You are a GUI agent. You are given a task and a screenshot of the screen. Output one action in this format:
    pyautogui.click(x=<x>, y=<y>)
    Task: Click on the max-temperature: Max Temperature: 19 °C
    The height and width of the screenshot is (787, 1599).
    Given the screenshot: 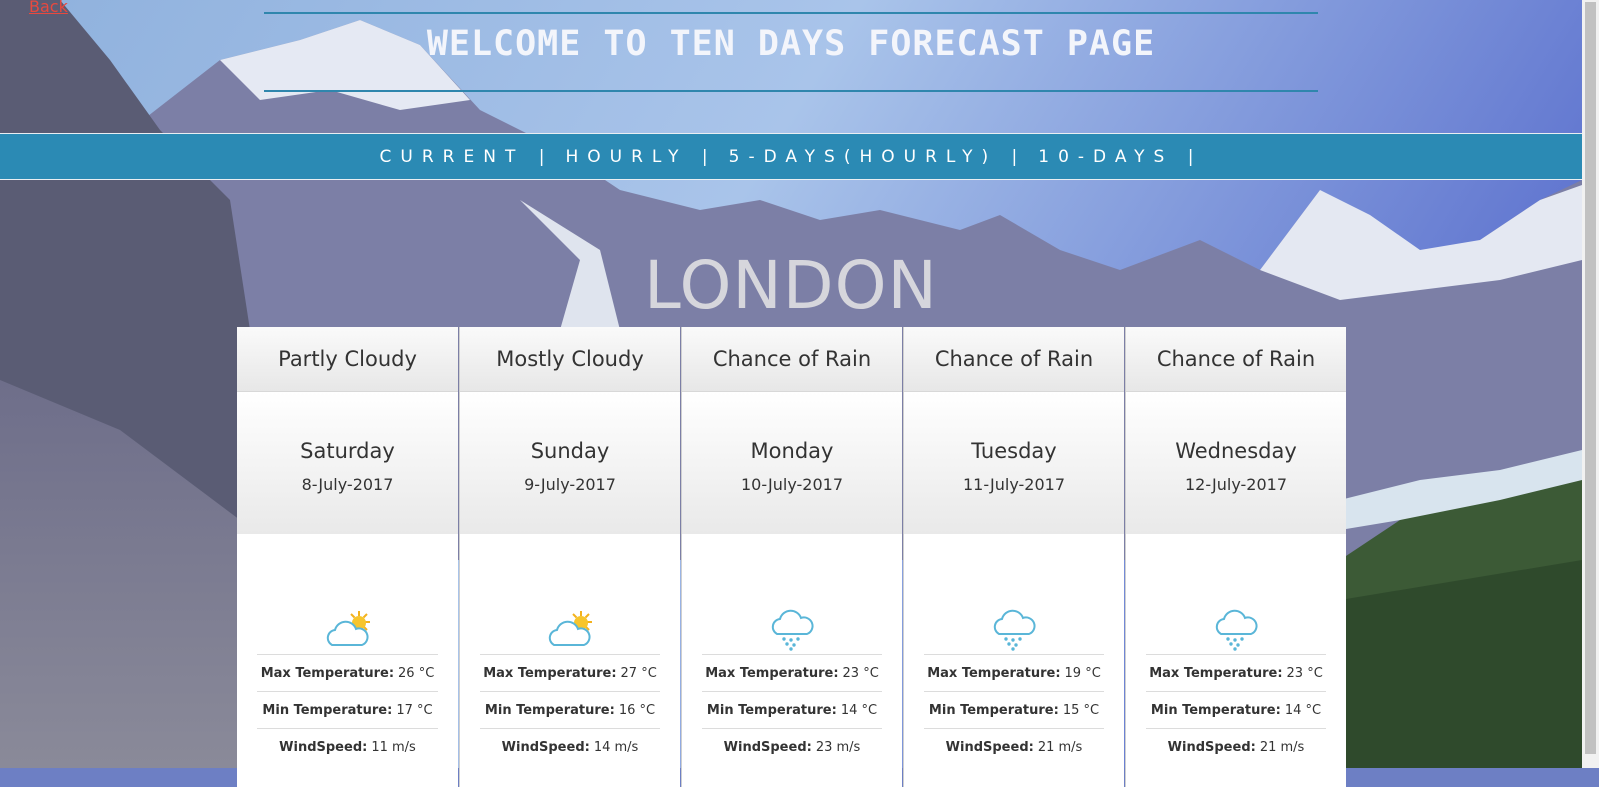 What is the action you would take?
    pyautogui.click(x=1014, y=672)
    